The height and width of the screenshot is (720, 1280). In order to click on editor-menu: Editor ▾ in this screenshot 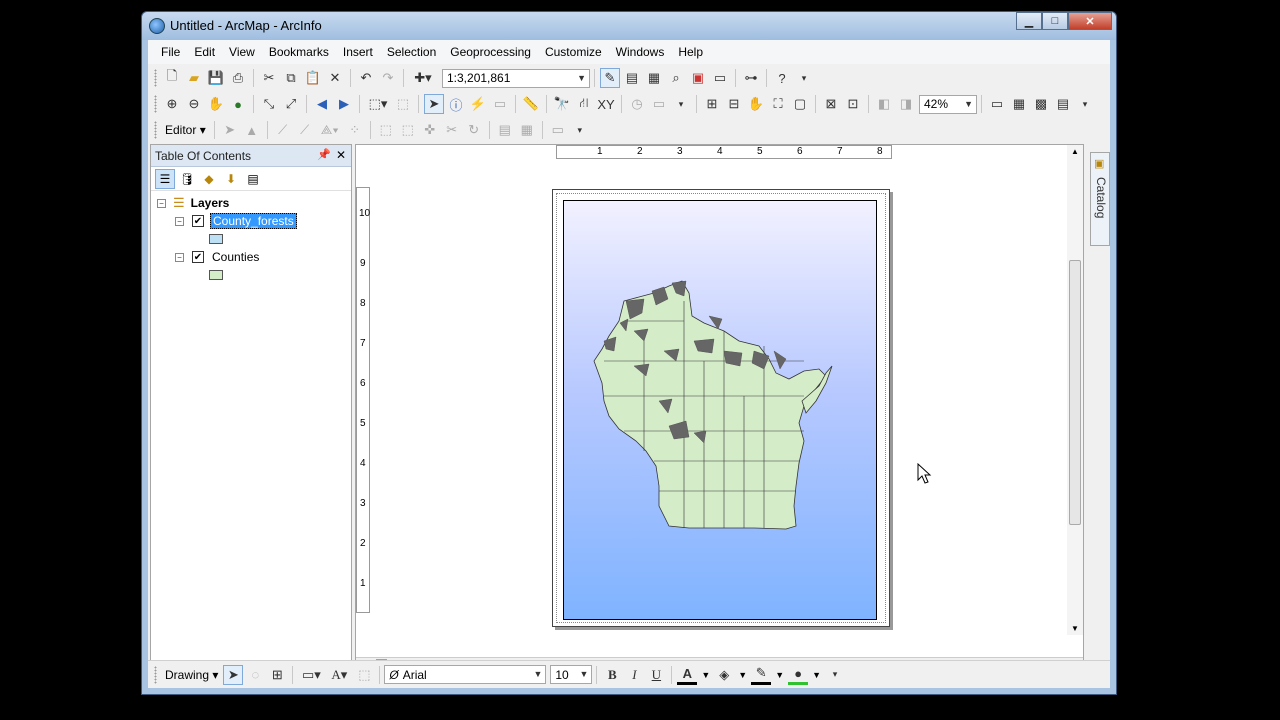, I will do `click(185, 130)`.